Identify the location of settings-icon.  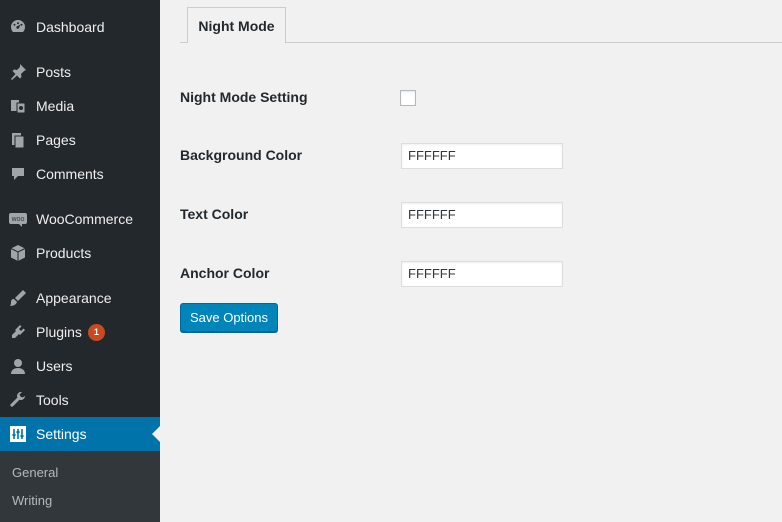
(18, 434).